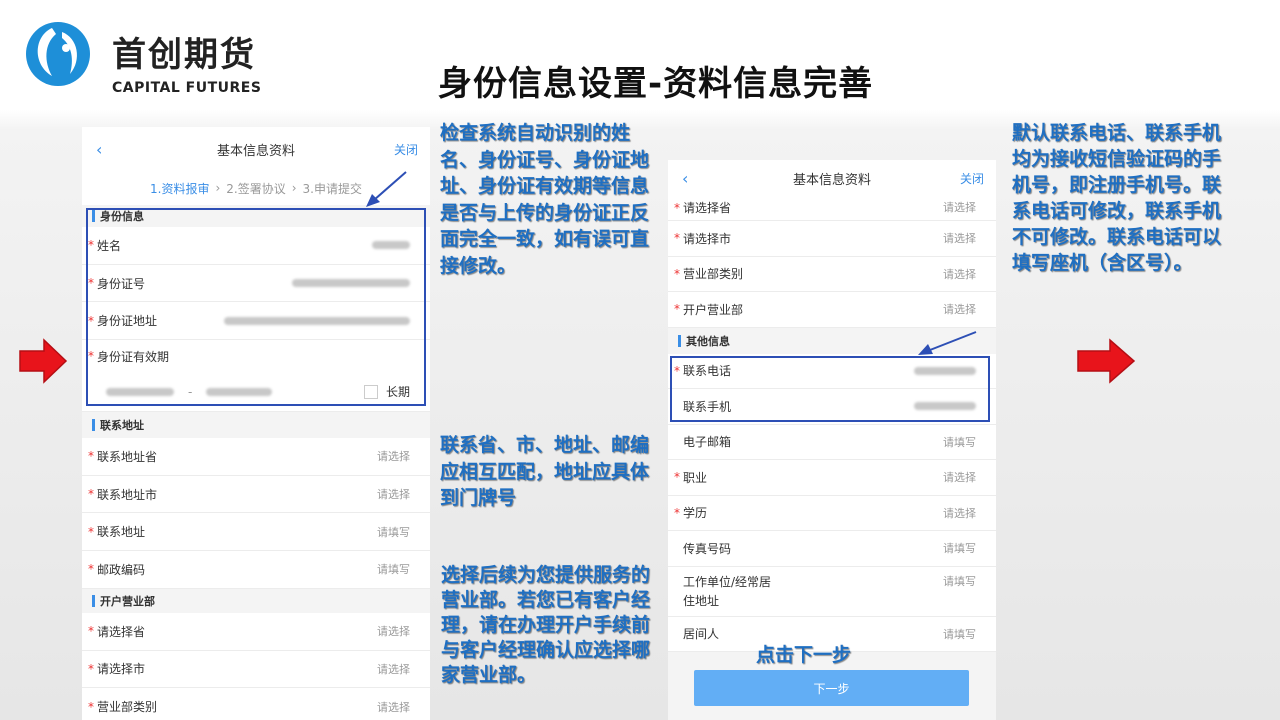  Describe the element at coordinates (256, 494) in the screenshot. I see `field-contact-city: * 联系地址市 请选择` at that location.